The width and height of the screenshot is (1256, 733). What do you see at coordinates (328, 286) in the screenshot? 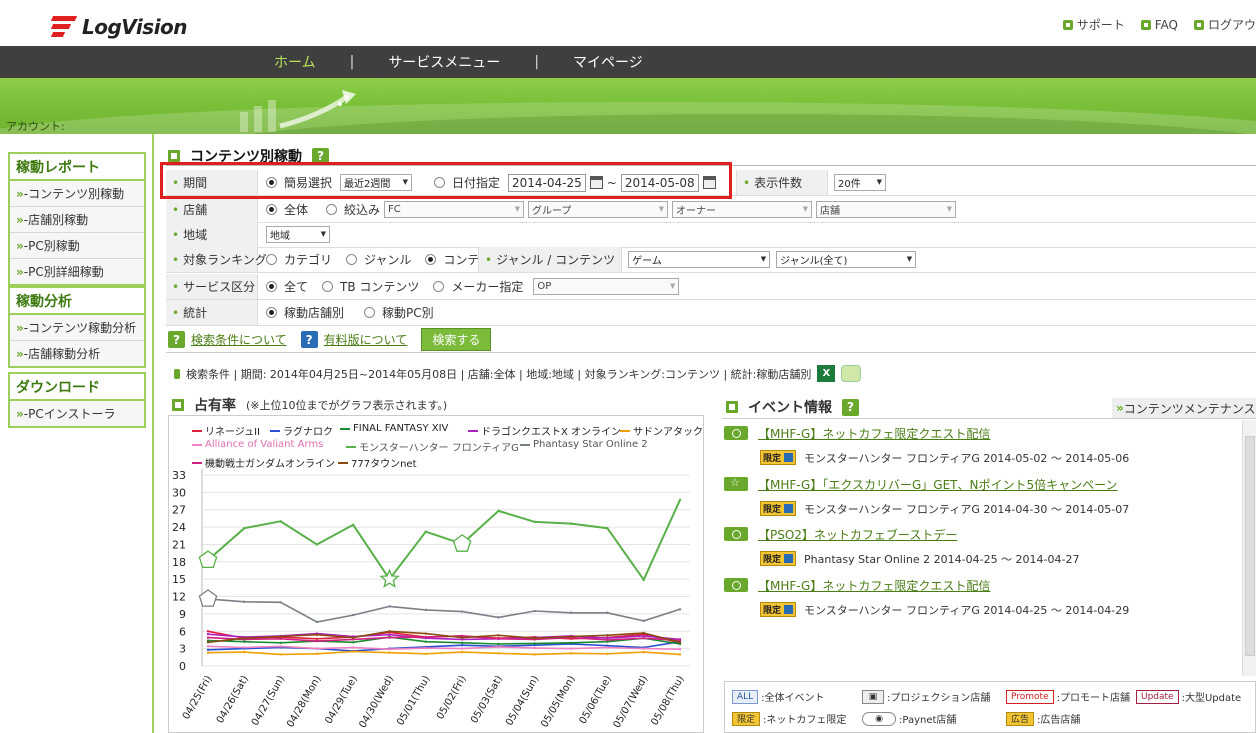
I see `radio-service-tb` at bounding box center [328, 286].